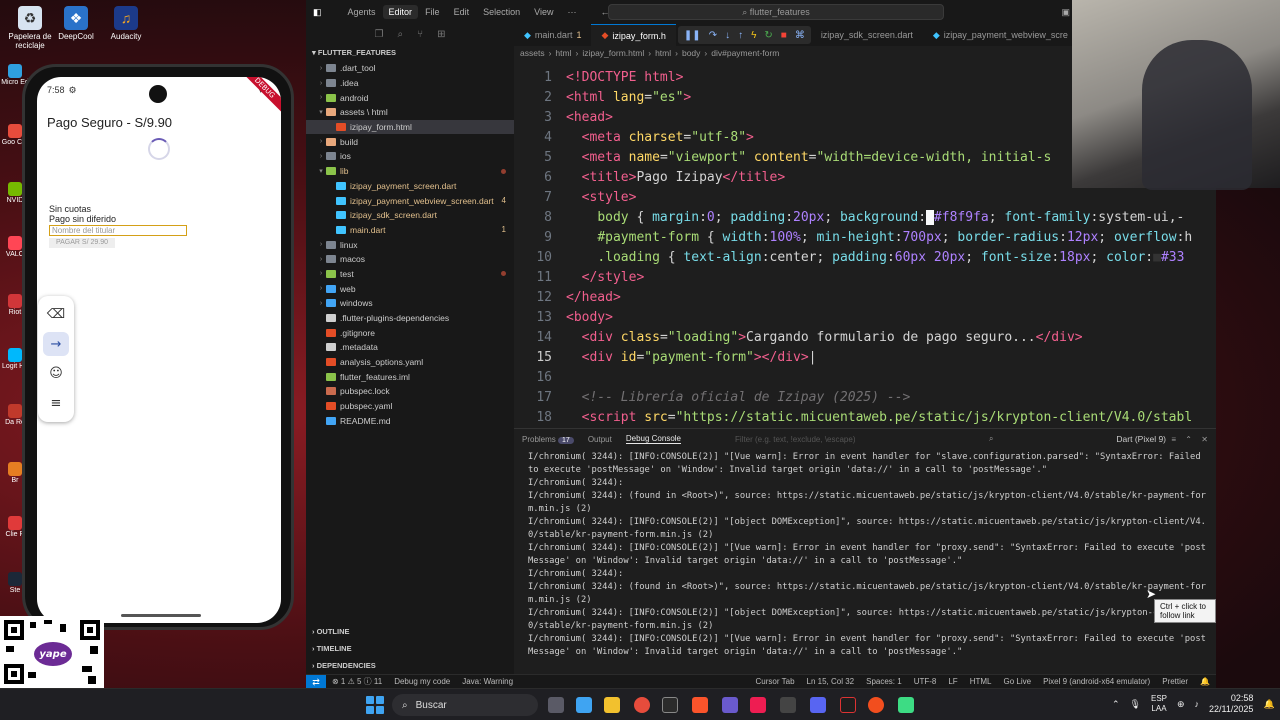 Image resolution: width=1280 pixels, height=720 pixels. Describe the element at coordinates (758, 705) in the screenshot. I see `tiktok-icon` at that location.